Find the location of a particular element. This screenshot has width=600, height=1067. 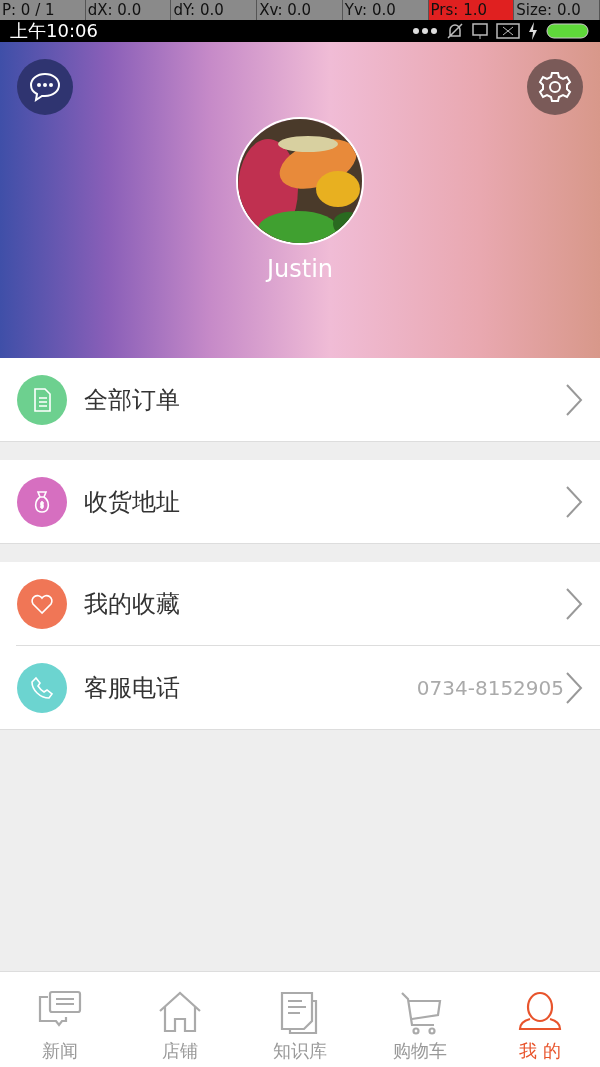

menu-label: 收货地址 is located at coordinates (132, 502).